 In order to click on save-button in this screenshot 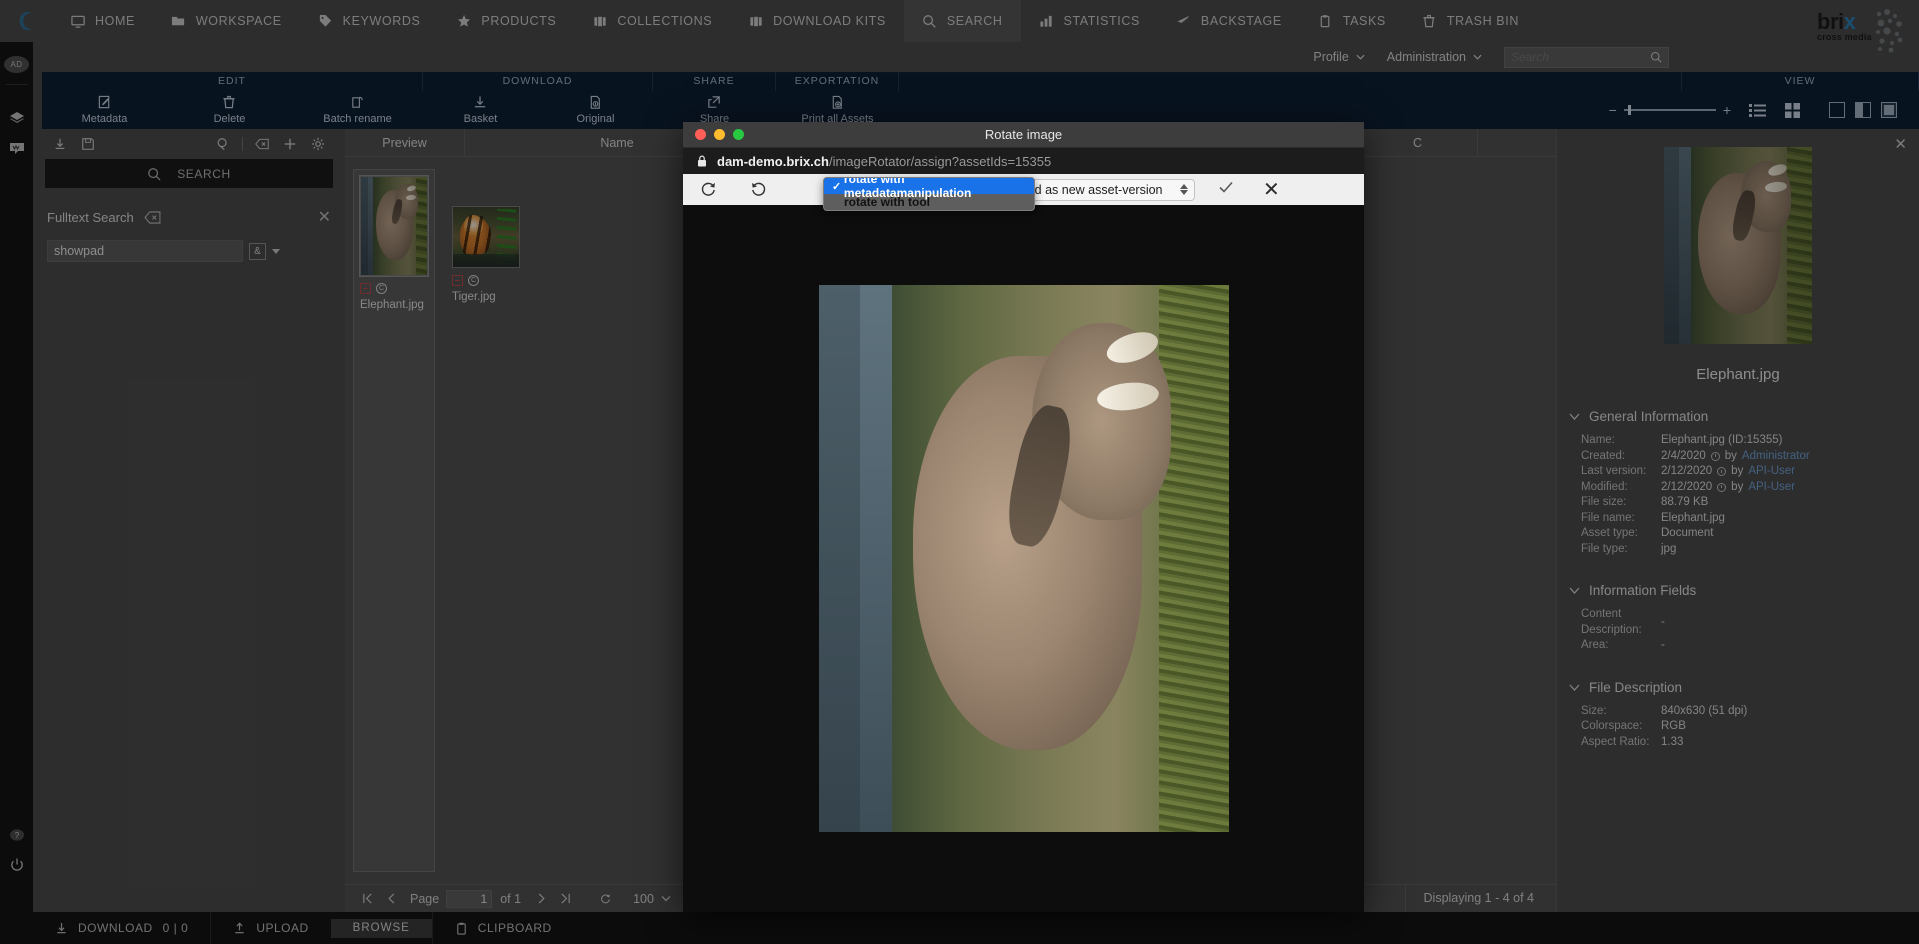, I will do `click(88, 144)`.